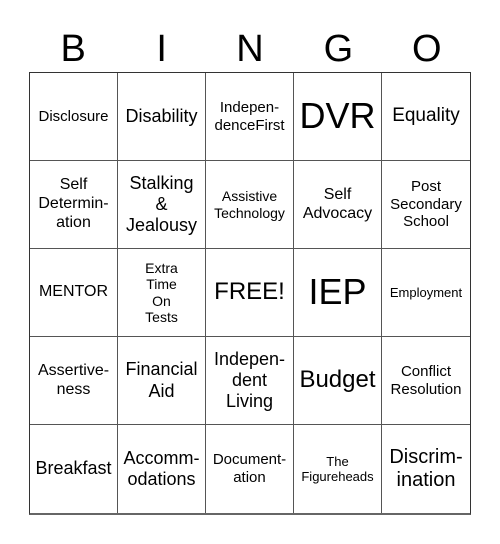 Image resolution: width=500 pixels, height=544 pixels. What do you see at coordinates (162, 469) in the screenshot?
I see `bingo-cell: Accomm- odations` at bounding box center [162, 469].